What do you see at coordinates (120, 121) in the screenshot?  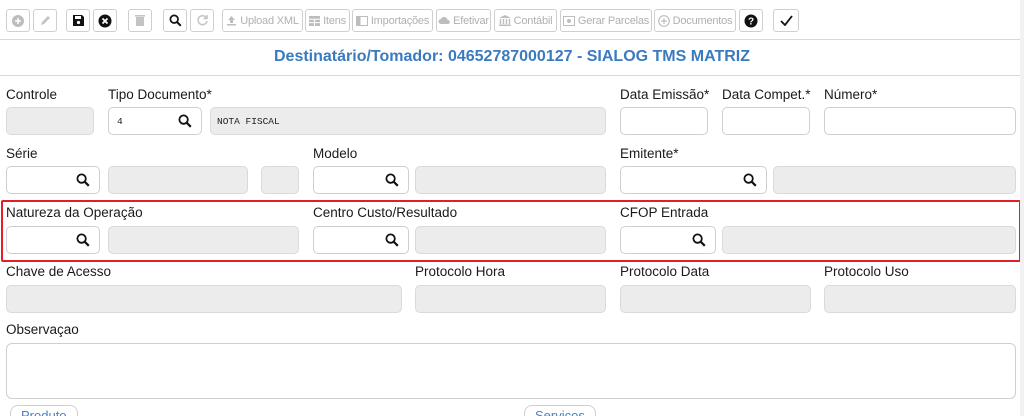 I see `tipo-documento-code: 4` at bounding box center [120, 121].